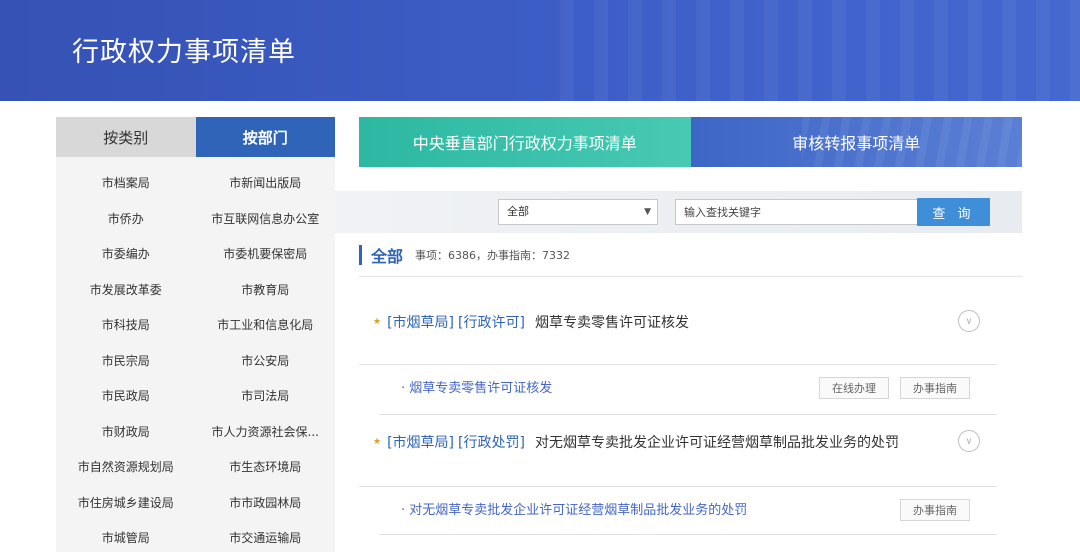 This screenshot has width=1080, height=556. Describe the element at coordinates (126, 467) in the screenshot. I see `department-item: 市自然资源规划局` at that location.